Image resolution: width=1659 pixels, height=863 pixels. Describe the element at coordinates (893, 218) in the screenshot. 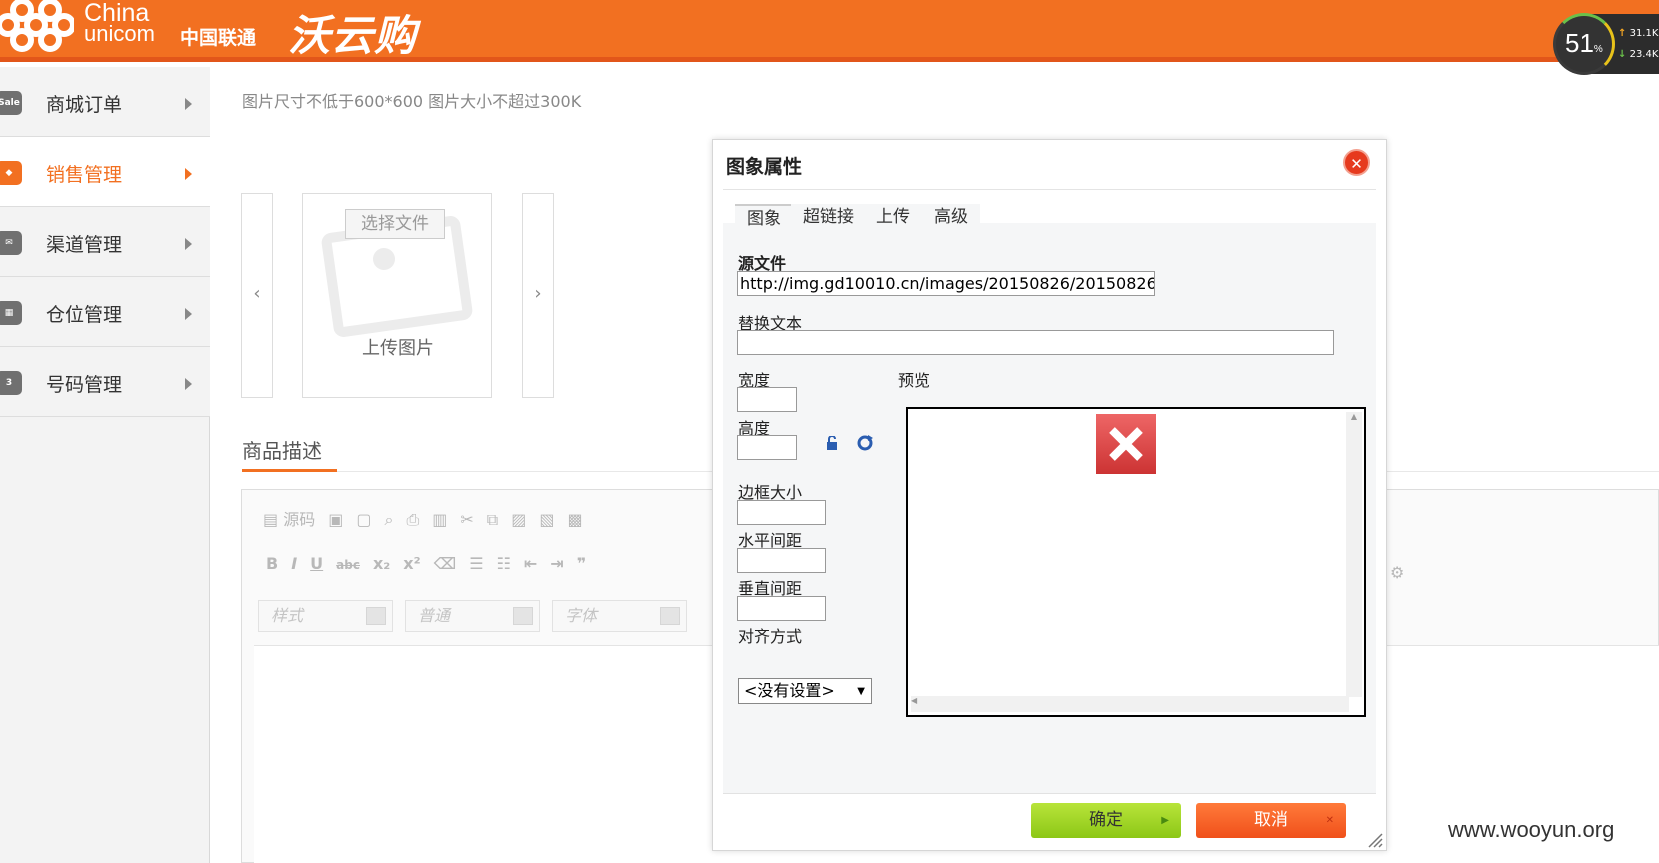

I see `tab-upload: 上传` at that location.